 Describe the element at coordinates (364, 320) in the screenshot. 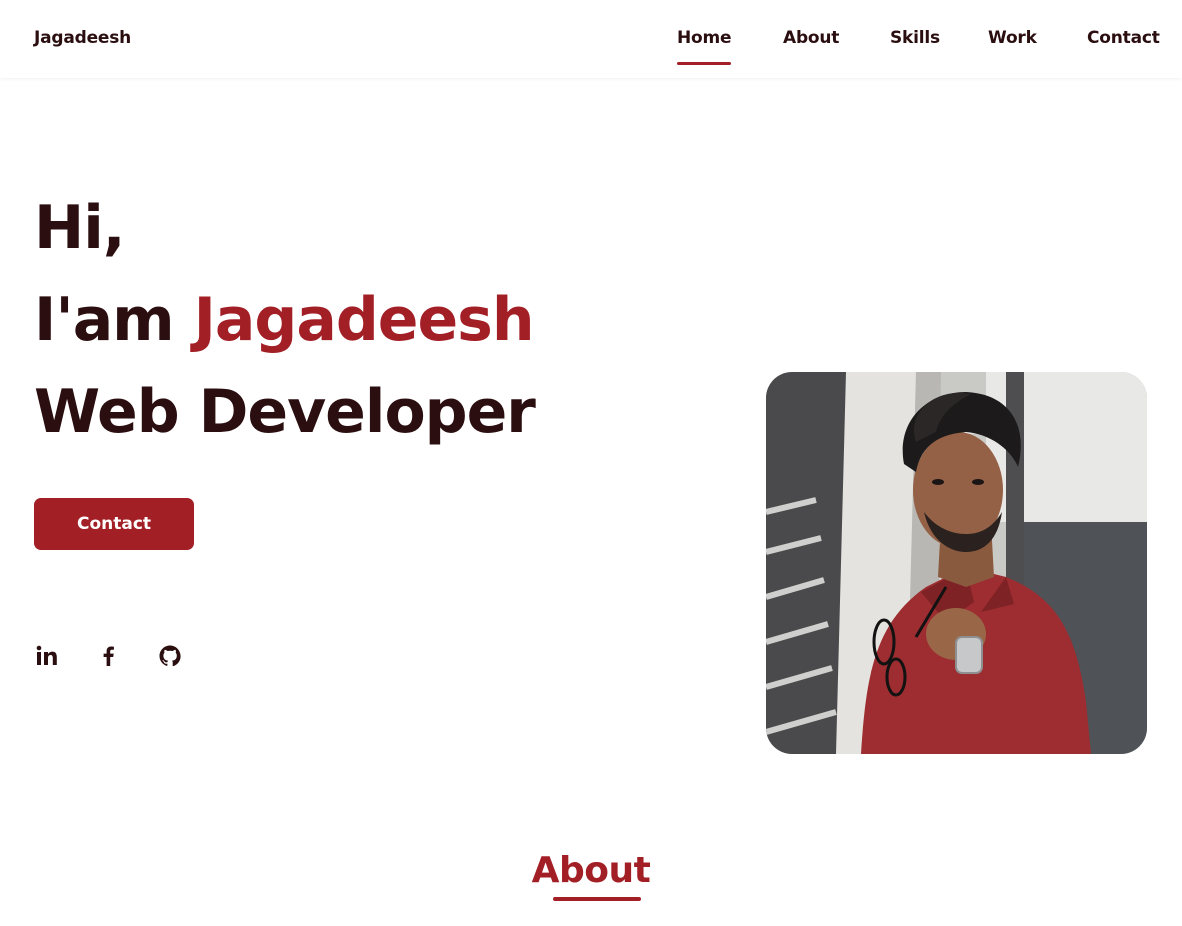

I see `hero-name: Jagadeesh` at that location.